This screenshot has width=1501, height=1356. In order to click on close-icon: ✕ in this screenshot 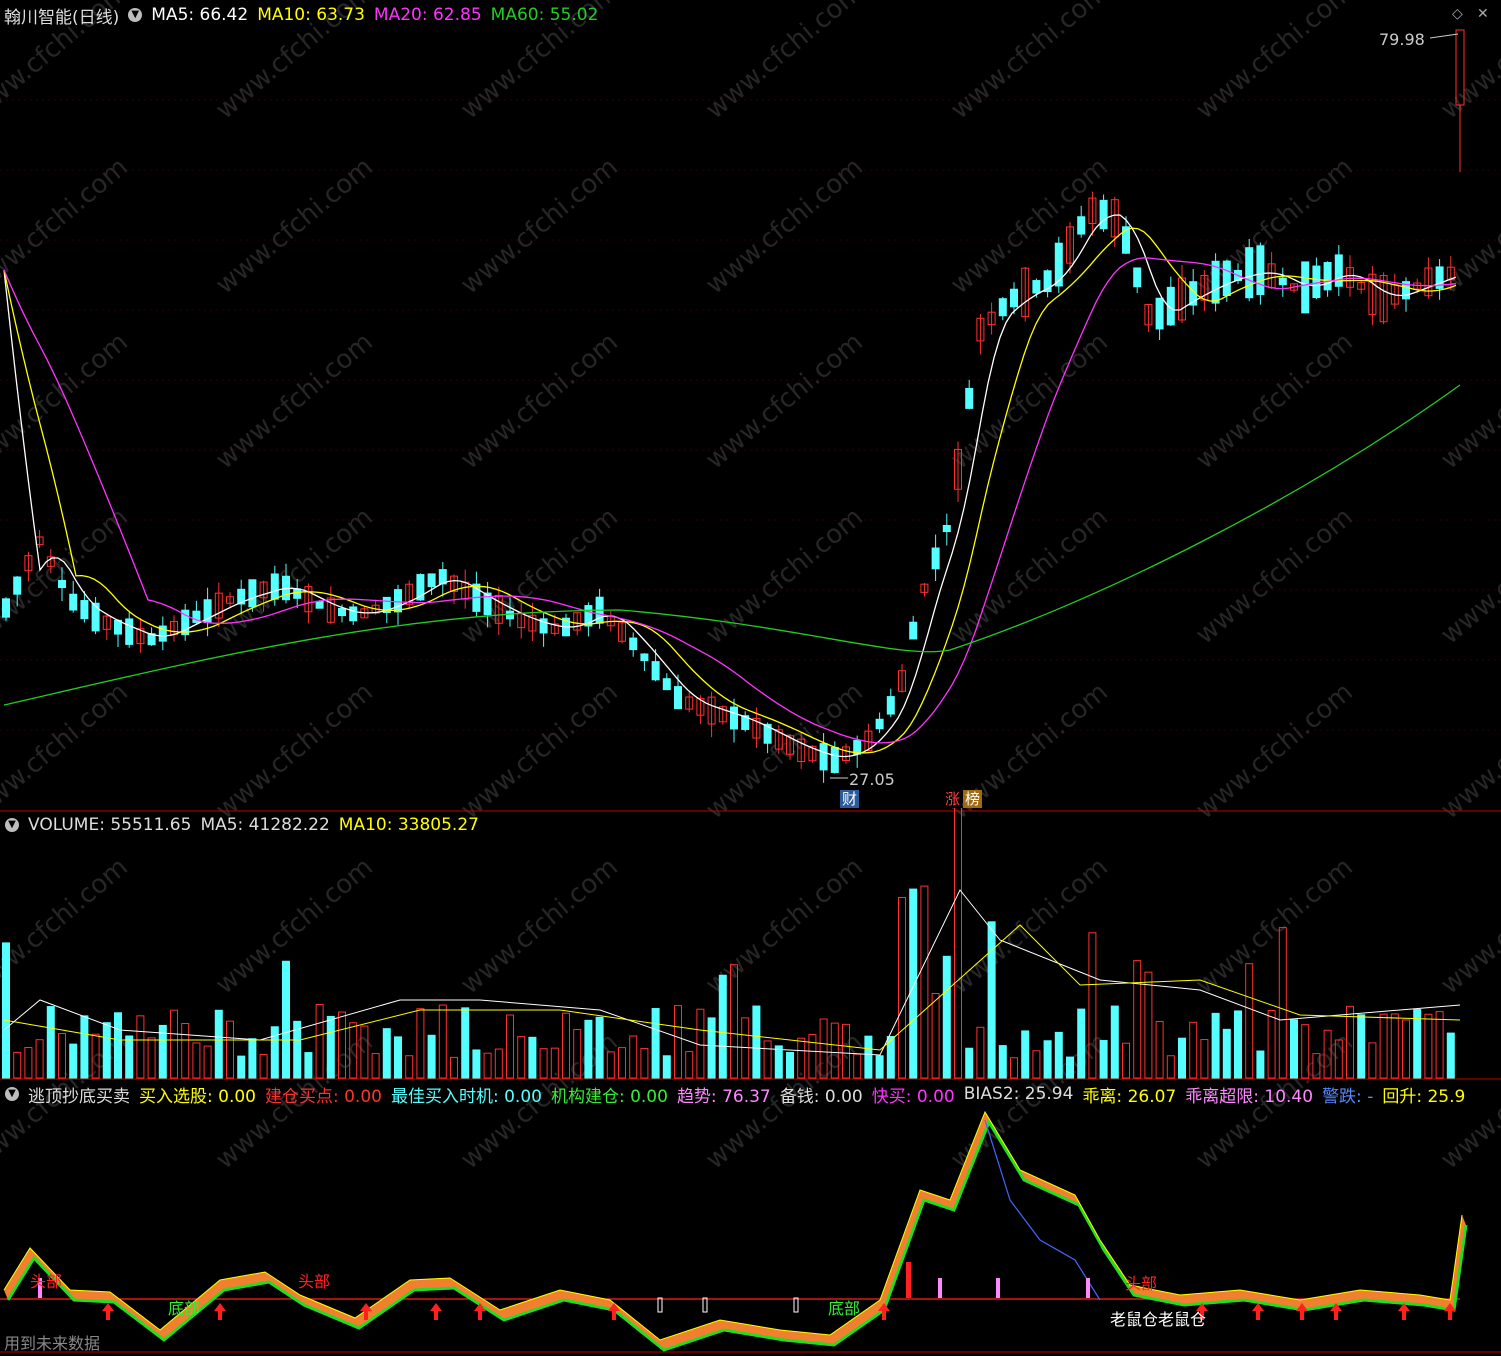, I will do `click(1483, 14)`.